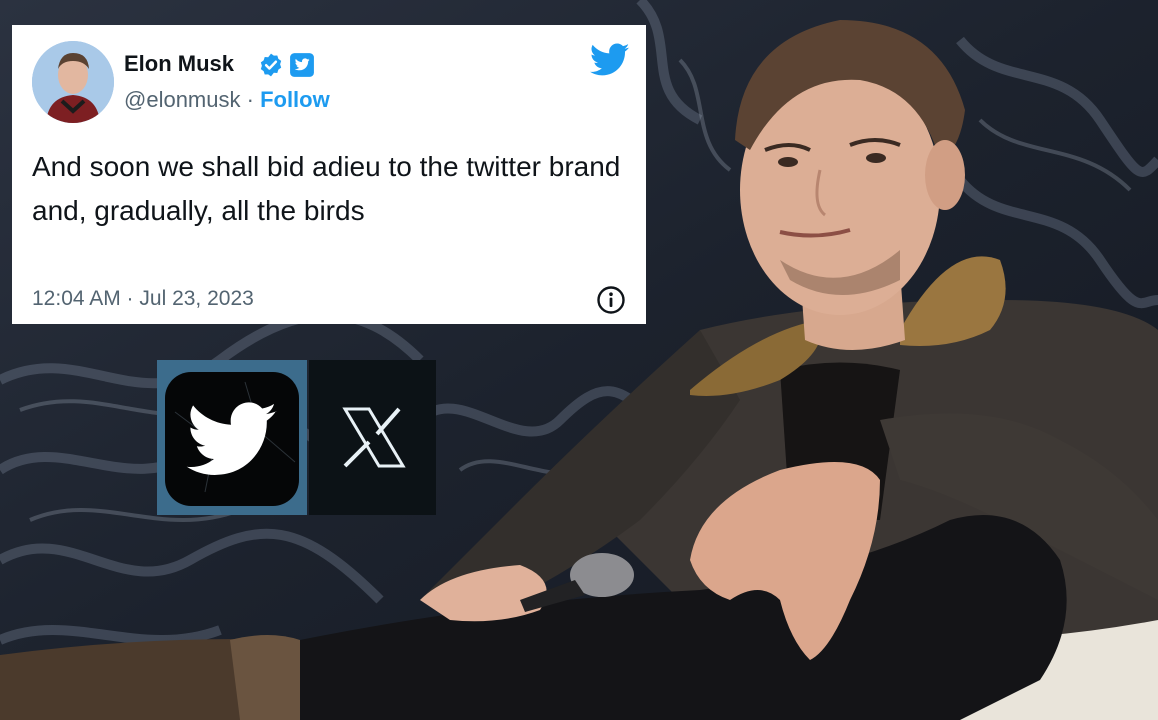  I want to click on twitter-bird-logo, so click(232, 437).